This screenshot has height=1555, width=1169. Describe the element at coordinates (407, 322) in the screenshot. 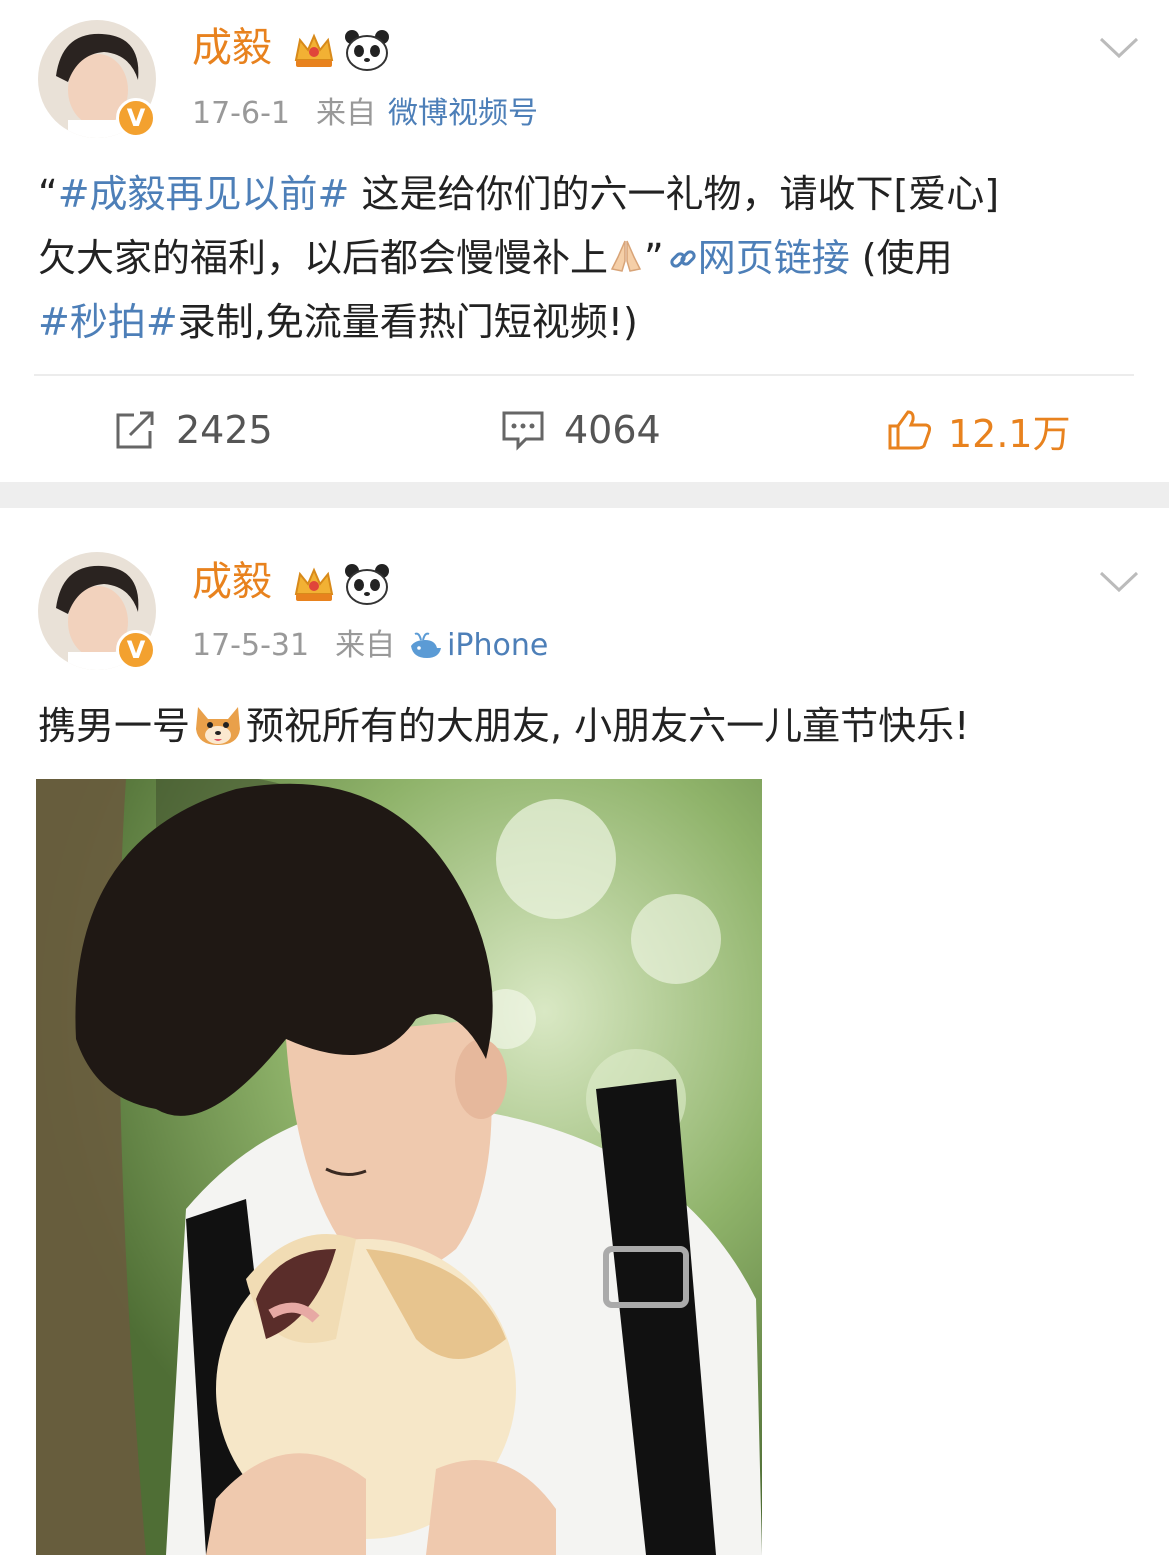

I see `text-segment: 录制,免流量看热门短视频!)` at that location.